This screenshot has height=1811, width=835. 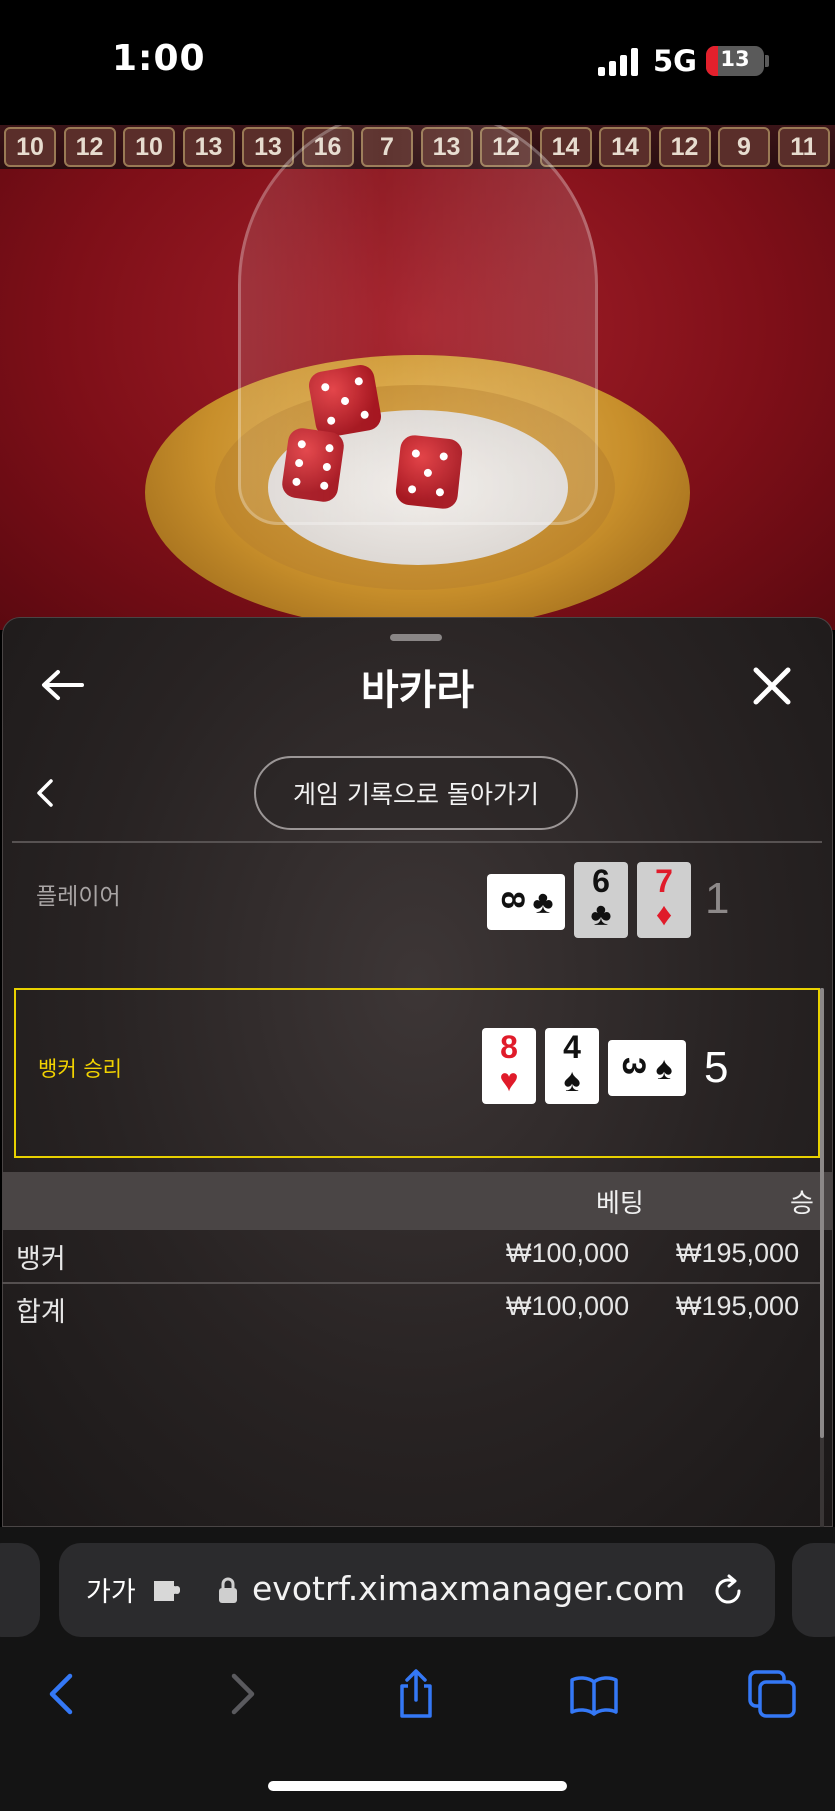 What do you see at coordinates (242, 1694) in the screenshot?
I see `nav-forward-icon` at bounding box center [242, 1694].